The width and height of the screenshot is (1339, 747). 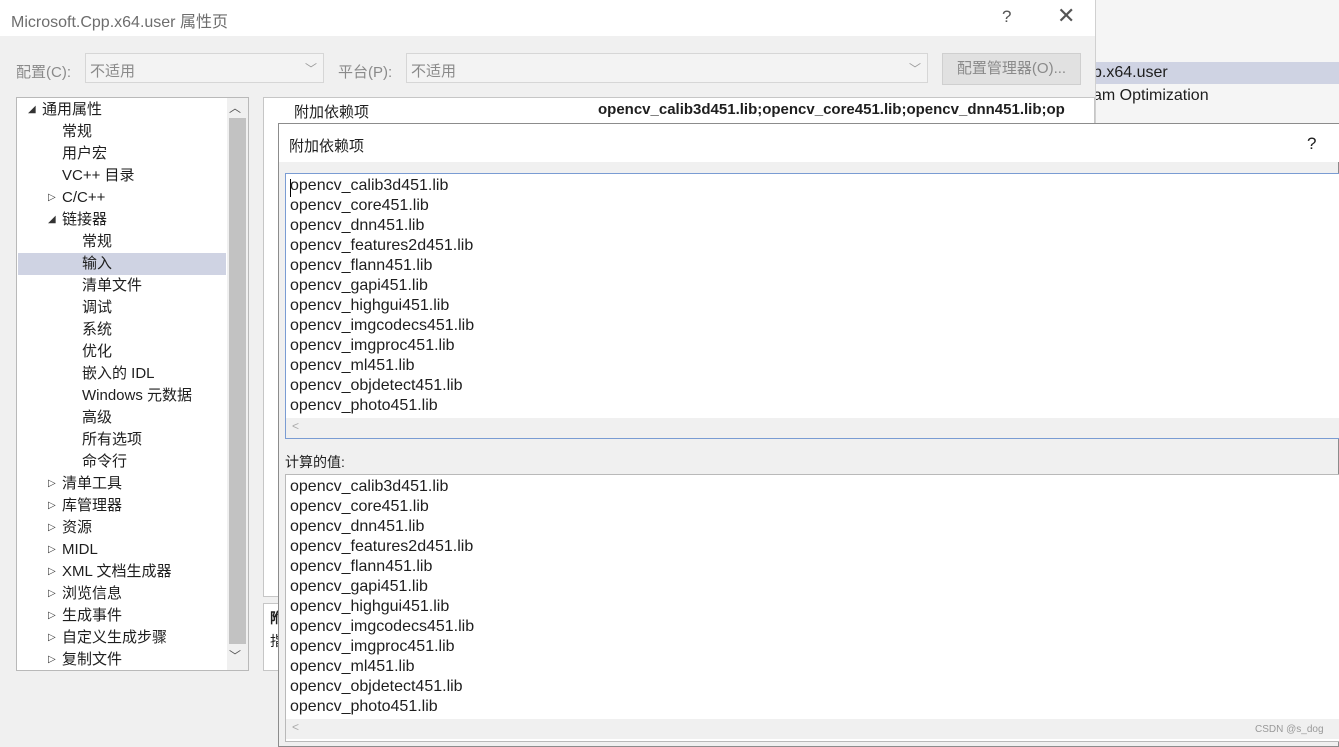 I want to click on dependency-line: opencv_calib3d451.lib, so click(x=369, y=186).